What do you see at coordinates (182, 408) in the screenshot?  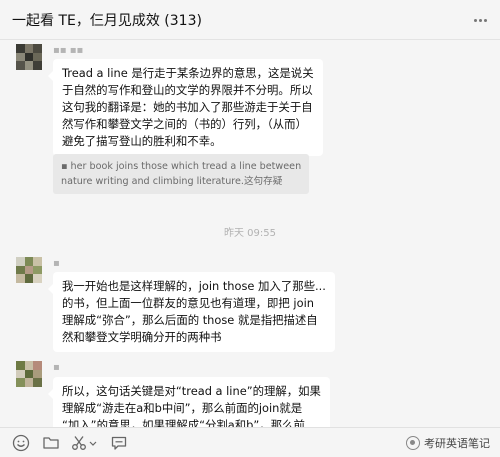 I see `message-line: 理解成“游走在a和b中间”，那么前面的join就是` at bounding box center [182, 408].